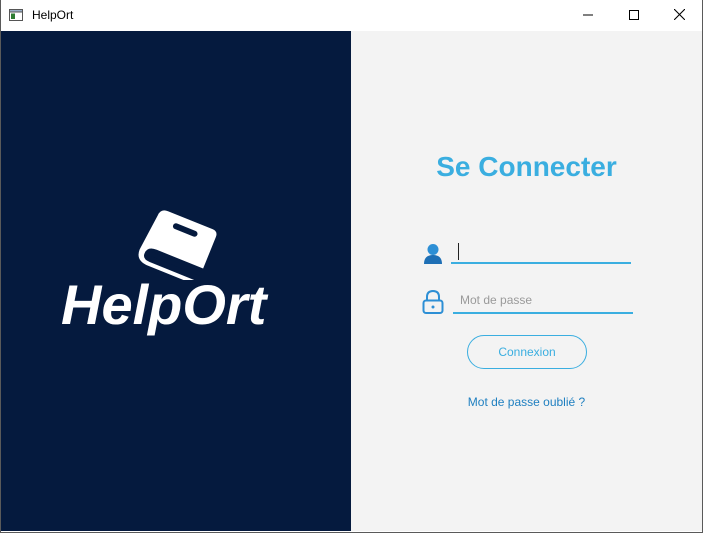 The height and width of the screenshot is (533, 703). I want to click on username-input, so click(541, 251).